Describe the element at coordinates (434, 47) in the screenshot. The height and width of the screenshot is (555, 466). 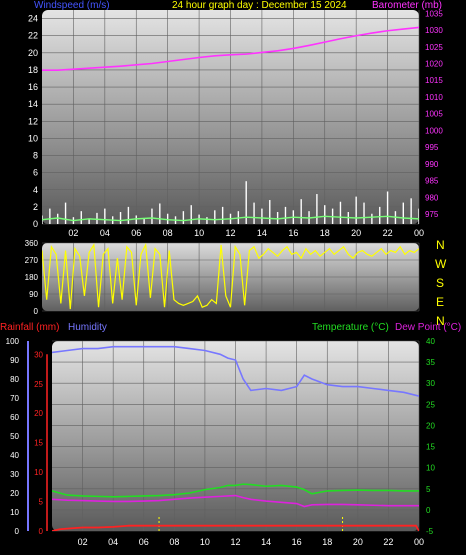
I see `barometer-tick-label: 1025` at that location.